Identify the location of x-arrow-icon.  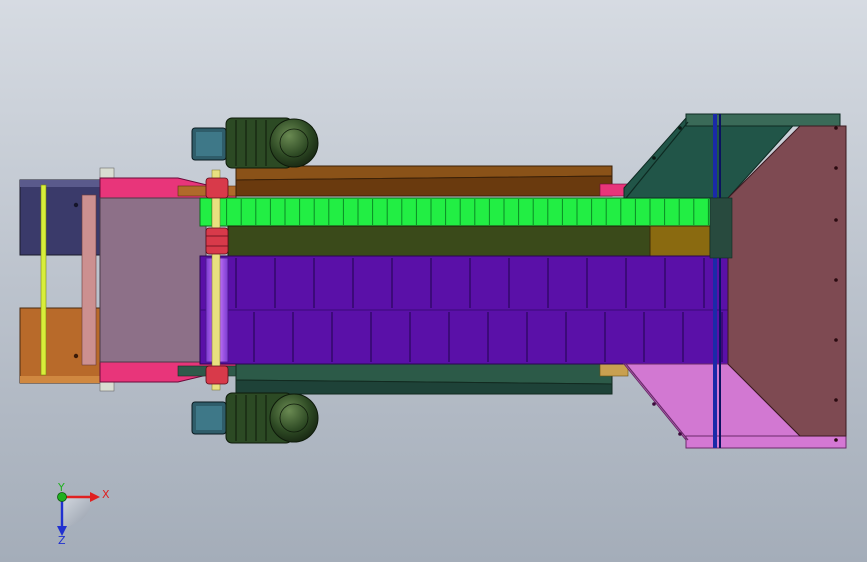
(95, 497).